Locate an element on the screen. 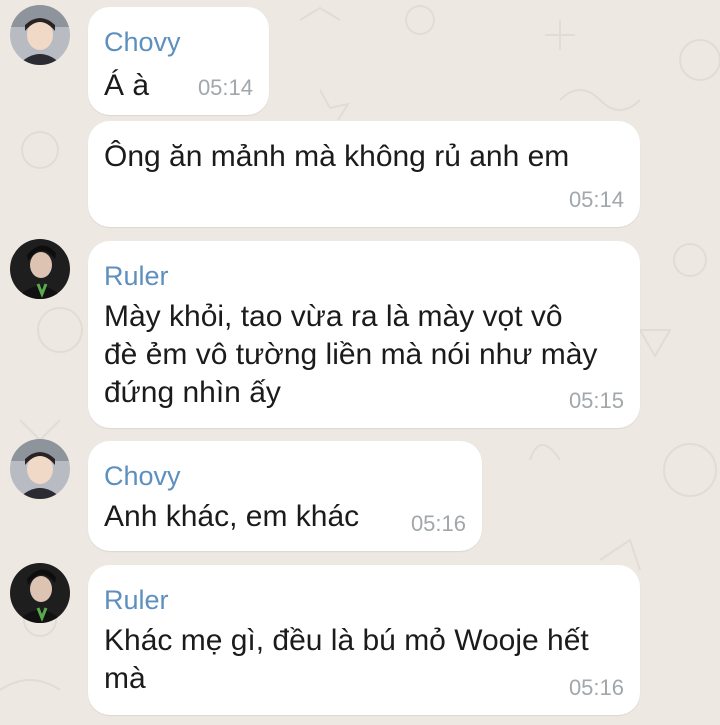 The image size is (720, 725). message-timestamp: 05:15 is located at coordinates (596, 400).